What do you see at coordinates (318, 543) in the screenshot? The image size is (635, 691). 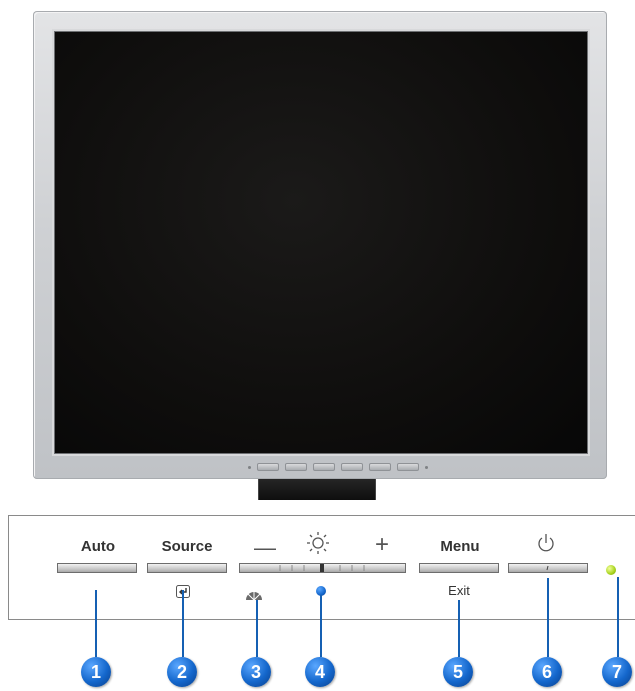 I see `brightness-icon` at bounding box center [318, 543].